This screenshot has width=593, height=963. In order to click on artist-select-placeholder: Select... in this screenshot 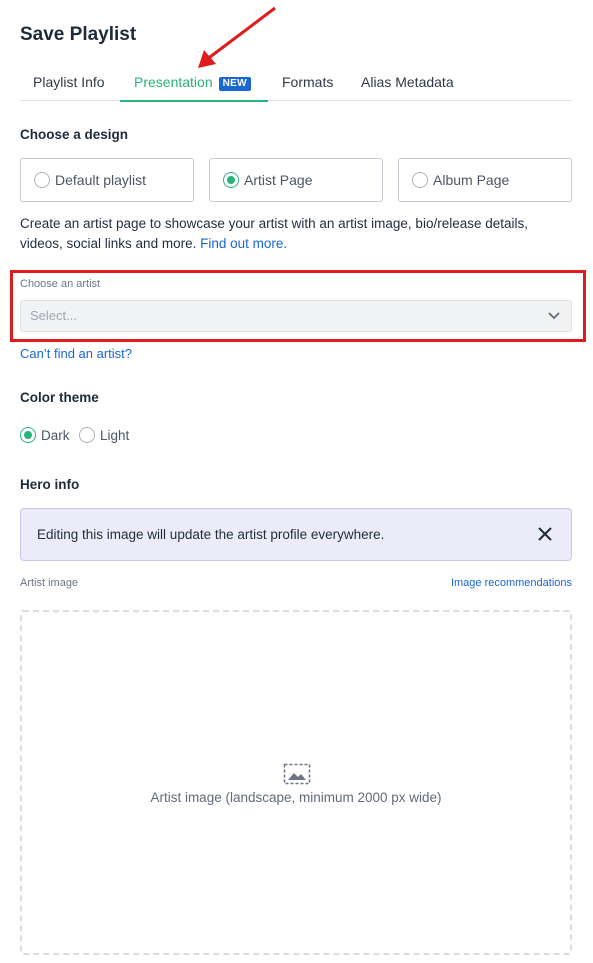, I will do `click(53, 315)`.